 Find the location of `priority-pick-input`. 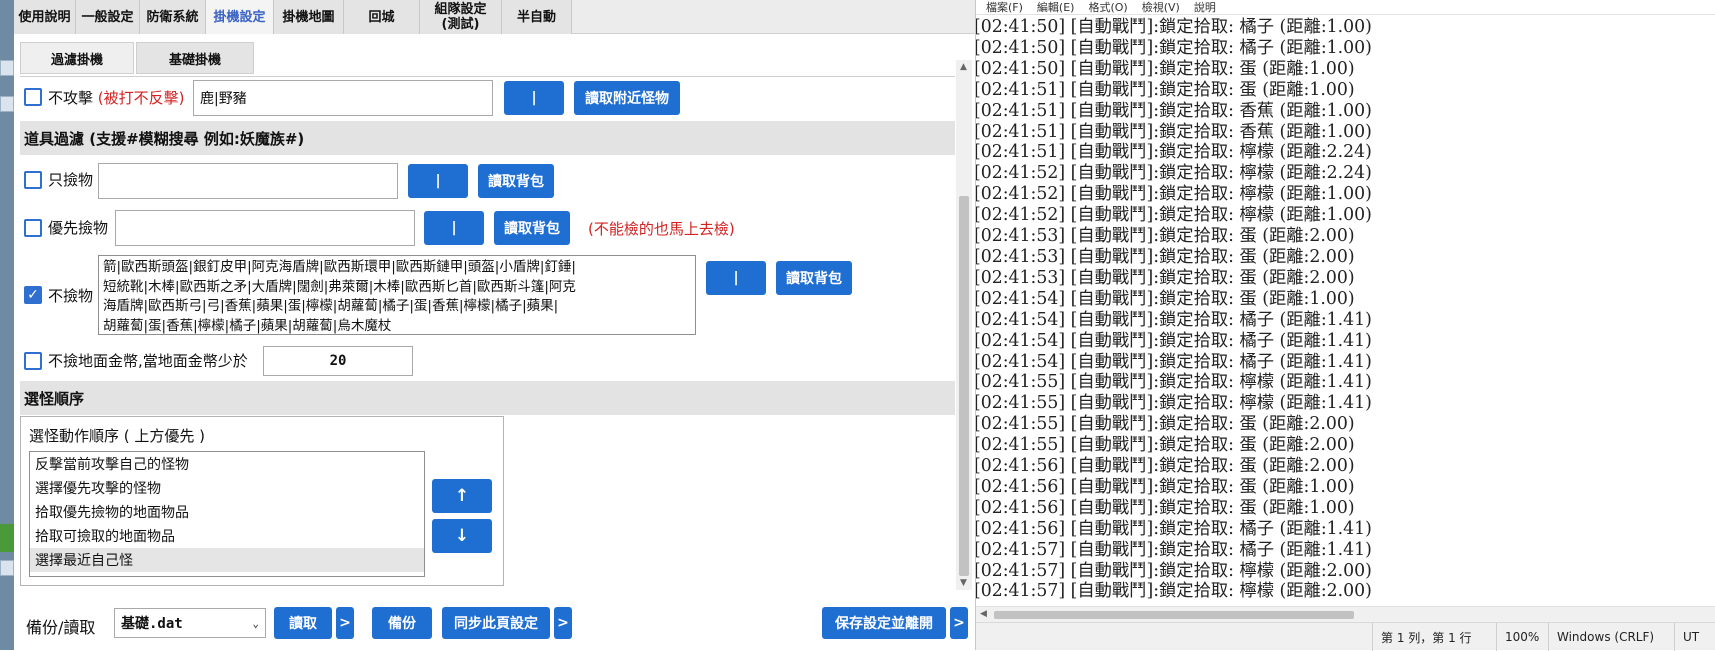

priority-pick-input is located at coordinates (265, 228).